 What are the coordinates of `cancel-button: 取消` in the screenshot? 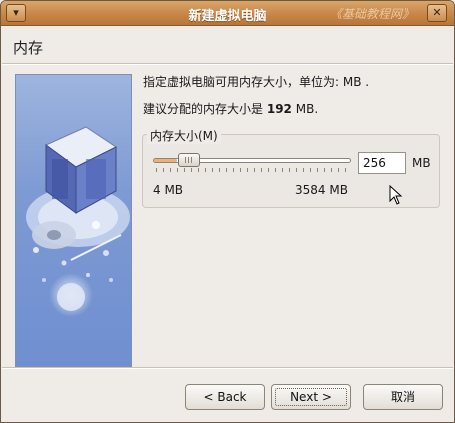 It's located at (403, 397).